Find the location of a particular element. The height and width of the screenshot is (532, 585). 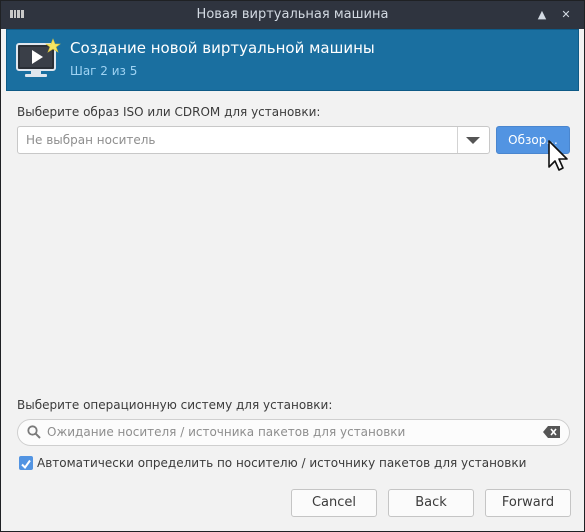

combo-divider is located at coordinates (457, 140).